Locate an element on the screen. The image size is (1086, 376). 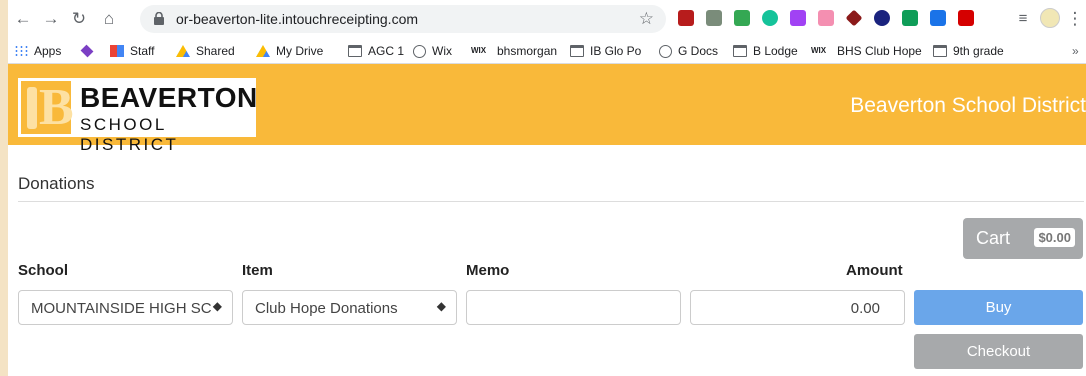
bookmark-b-lodge: B Lodge is located at coordinates (765, 51).